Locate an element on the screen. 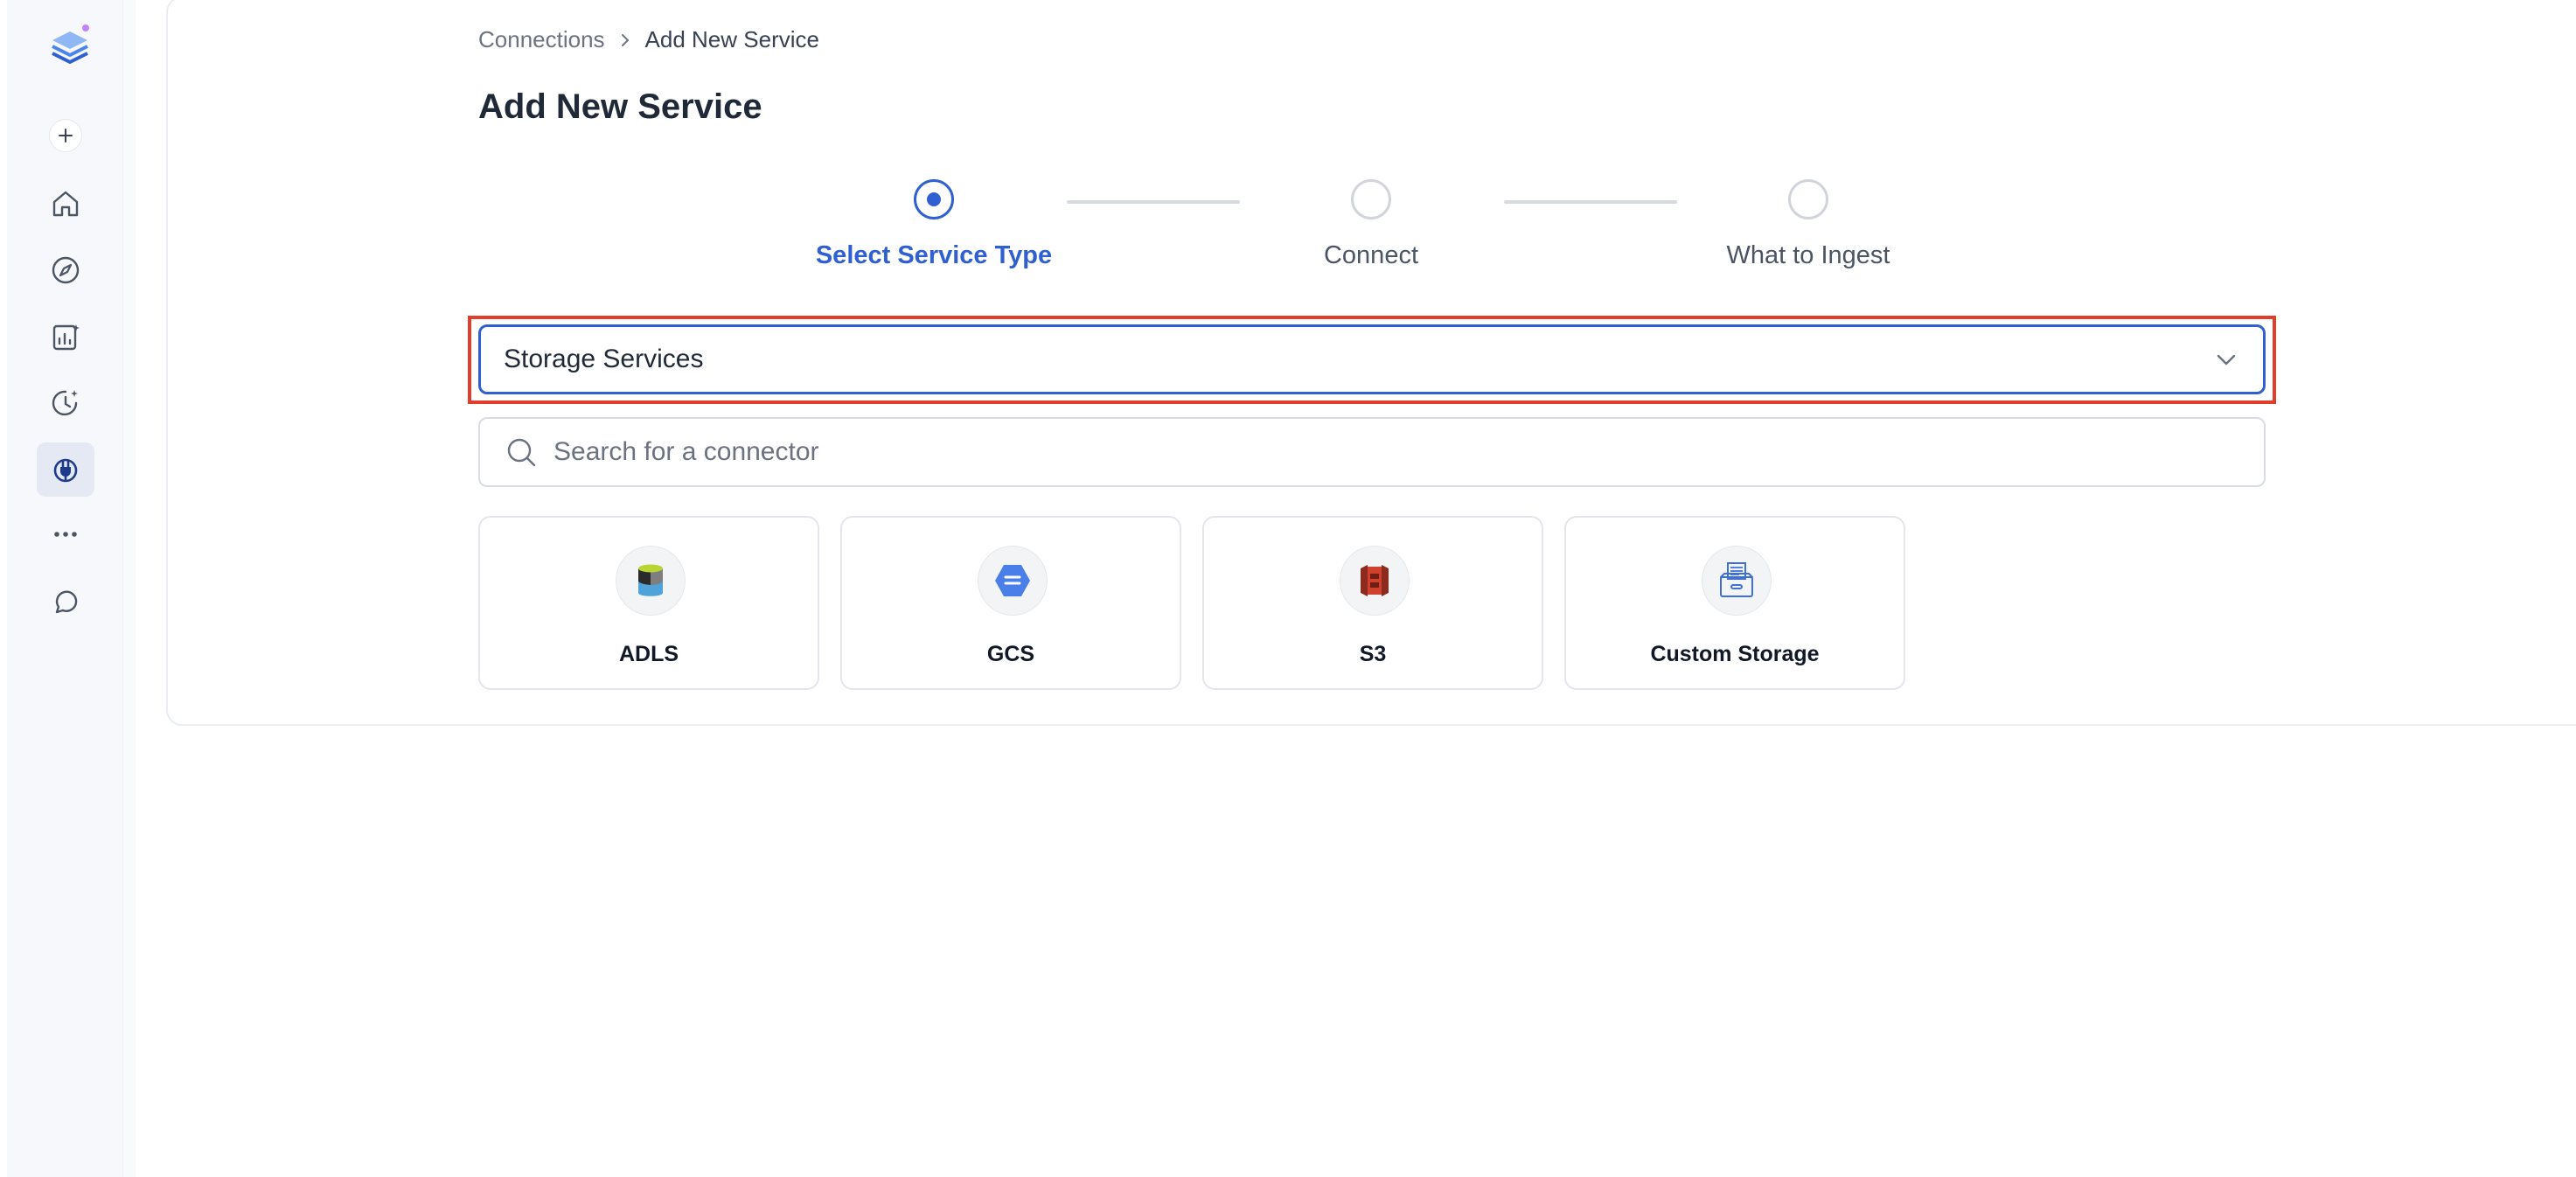 The height and width of the screenshot is (1177, 2576). sidebar-item-chat is located at coordinates (65, 602).